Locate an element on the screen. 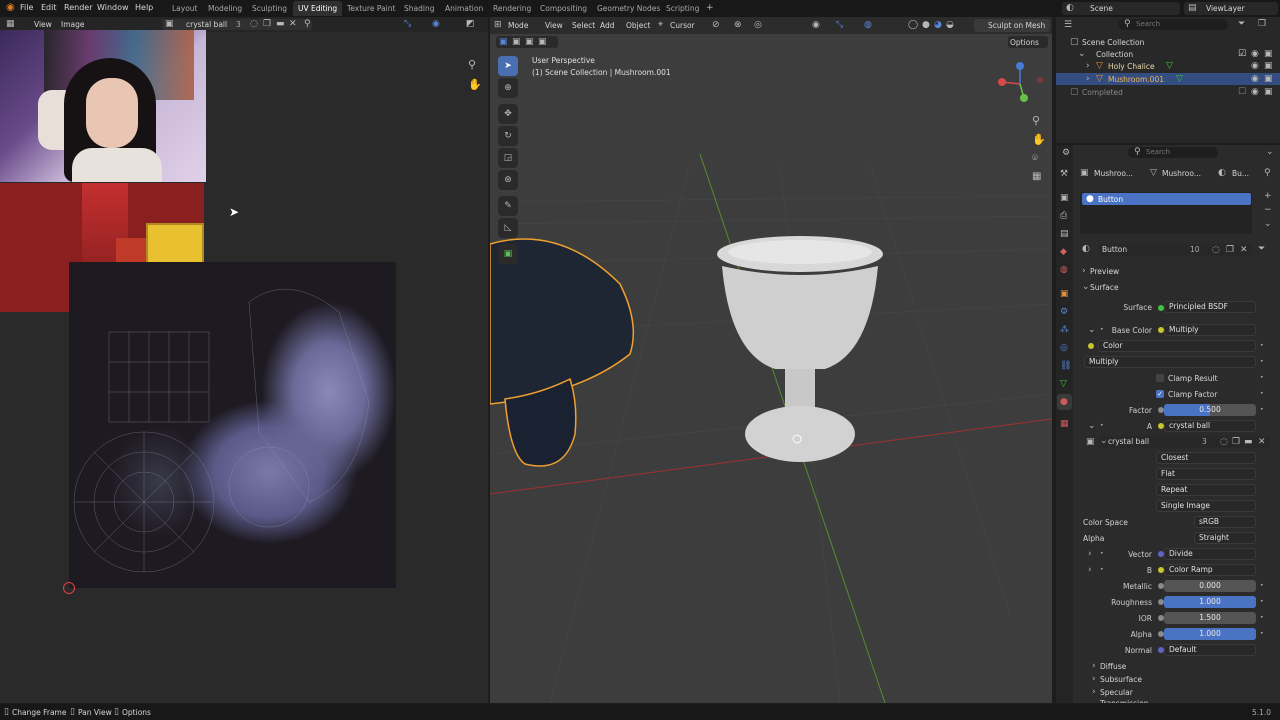  checkbox-icon: ☑ is located at coordinates (1242, 54).